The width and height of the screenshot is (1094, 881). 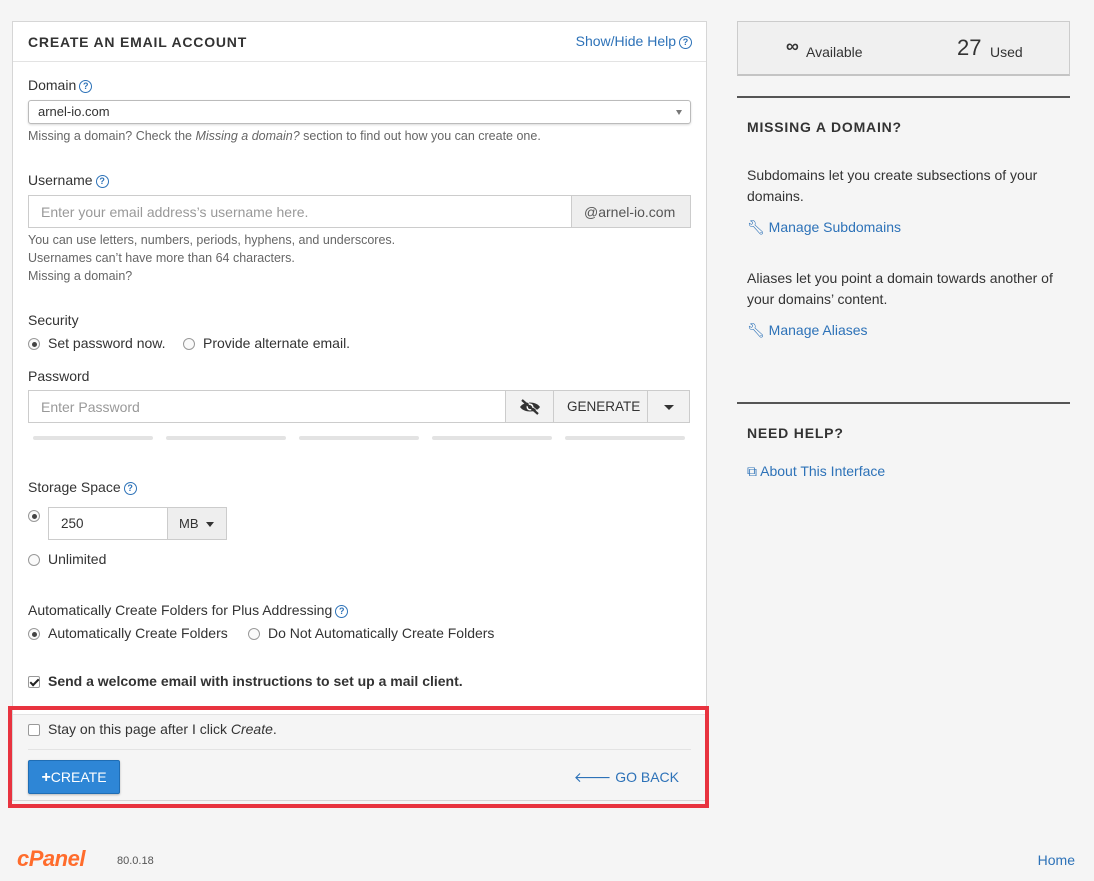 What do you see at coordinates (247, 136) in the screenshot?
I see `domain-help-italic: Missing a domain?` at bounding box center [247, 136].